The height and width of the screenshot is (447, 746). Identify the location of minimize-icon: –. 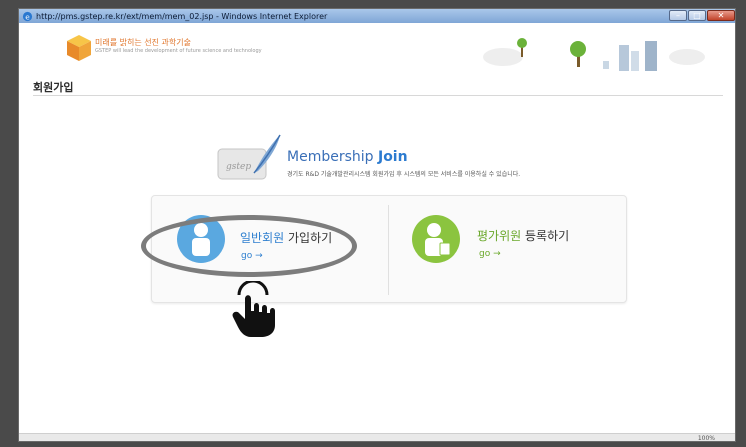
(678, 15).